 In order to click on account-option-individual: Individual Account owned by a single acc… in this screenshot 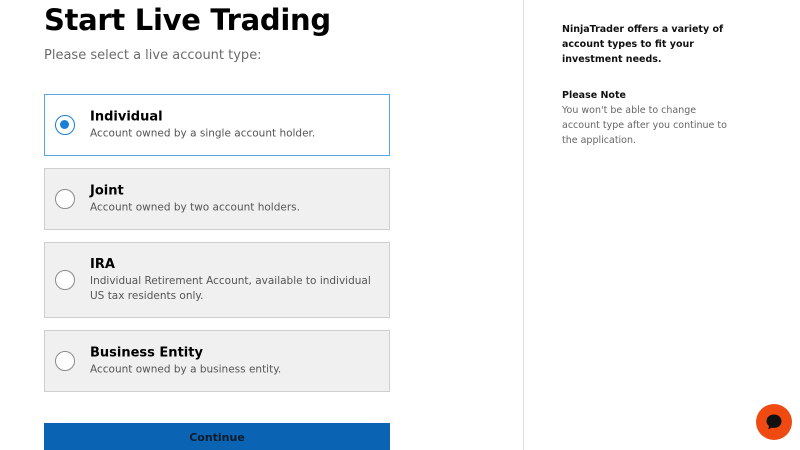, I will do `click(217, 125)`.